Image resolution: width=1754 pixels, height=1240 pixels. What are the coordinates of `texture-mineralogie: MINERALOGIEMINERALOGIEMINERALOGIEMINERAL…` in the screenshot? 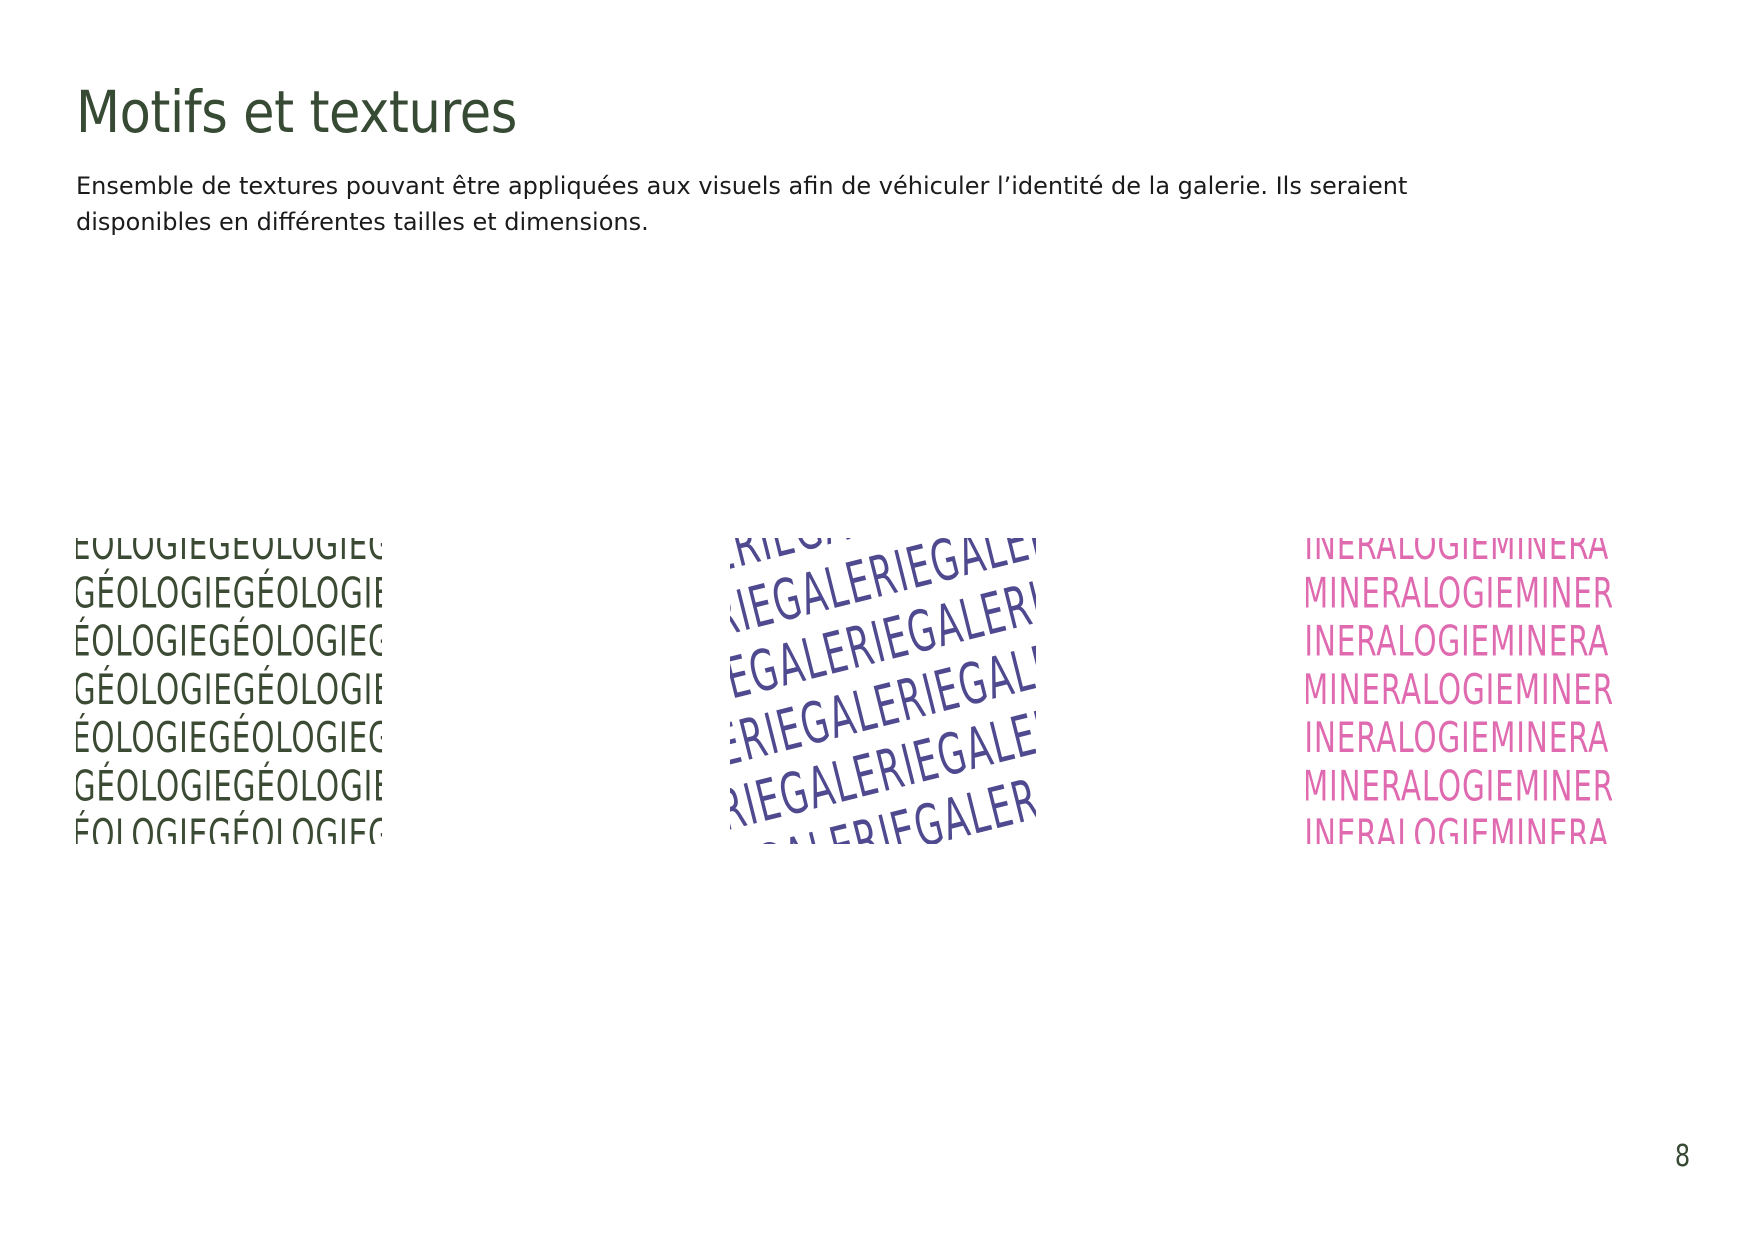 It's located at (1459, 691).